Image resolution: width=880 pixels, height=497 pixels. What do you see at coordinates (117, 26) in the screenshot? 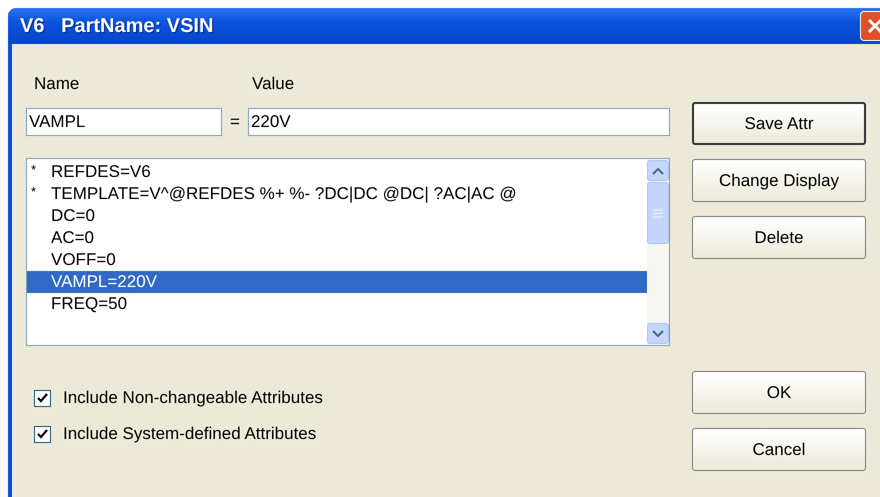
I see `window-title: V6 PartName: VSIN` at bounding box center [117, 26].